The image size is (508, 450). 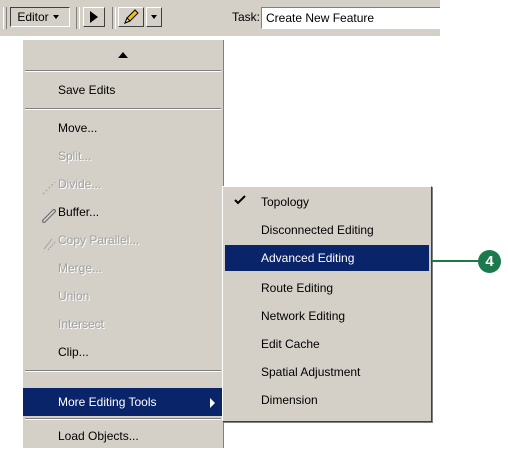 I want to click on menu-item-more-editing-tools: More Editing Tools, so click(x=123, y=402).